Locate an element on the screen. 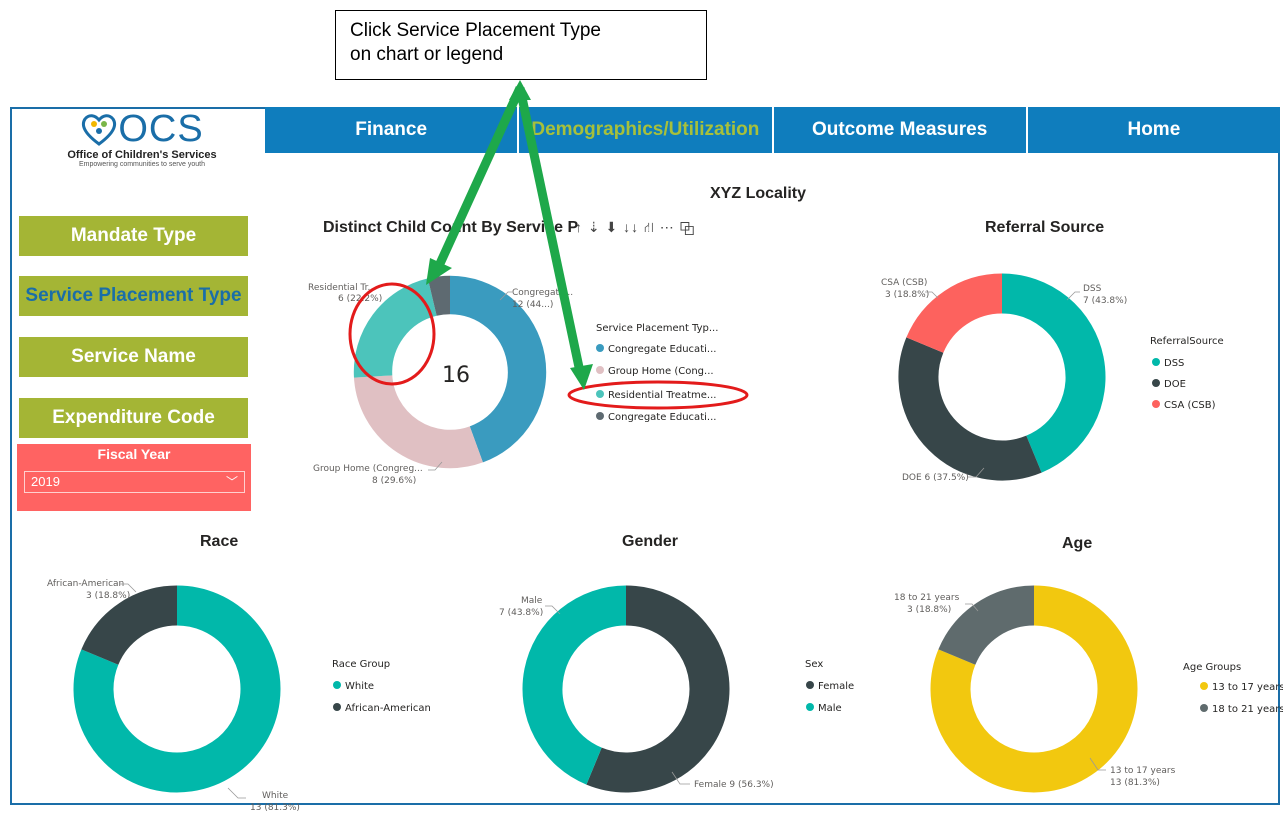  race-label-aa: African-American is located at coordinates (85, 584).